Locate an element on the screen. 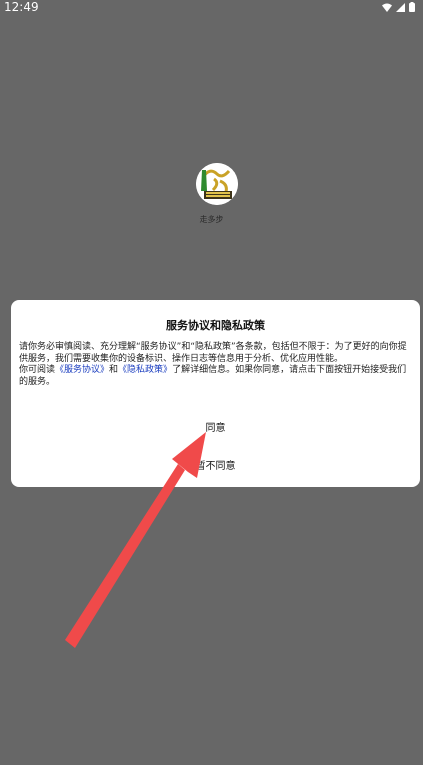  logo-graphic is located at coordinates (217, 184).